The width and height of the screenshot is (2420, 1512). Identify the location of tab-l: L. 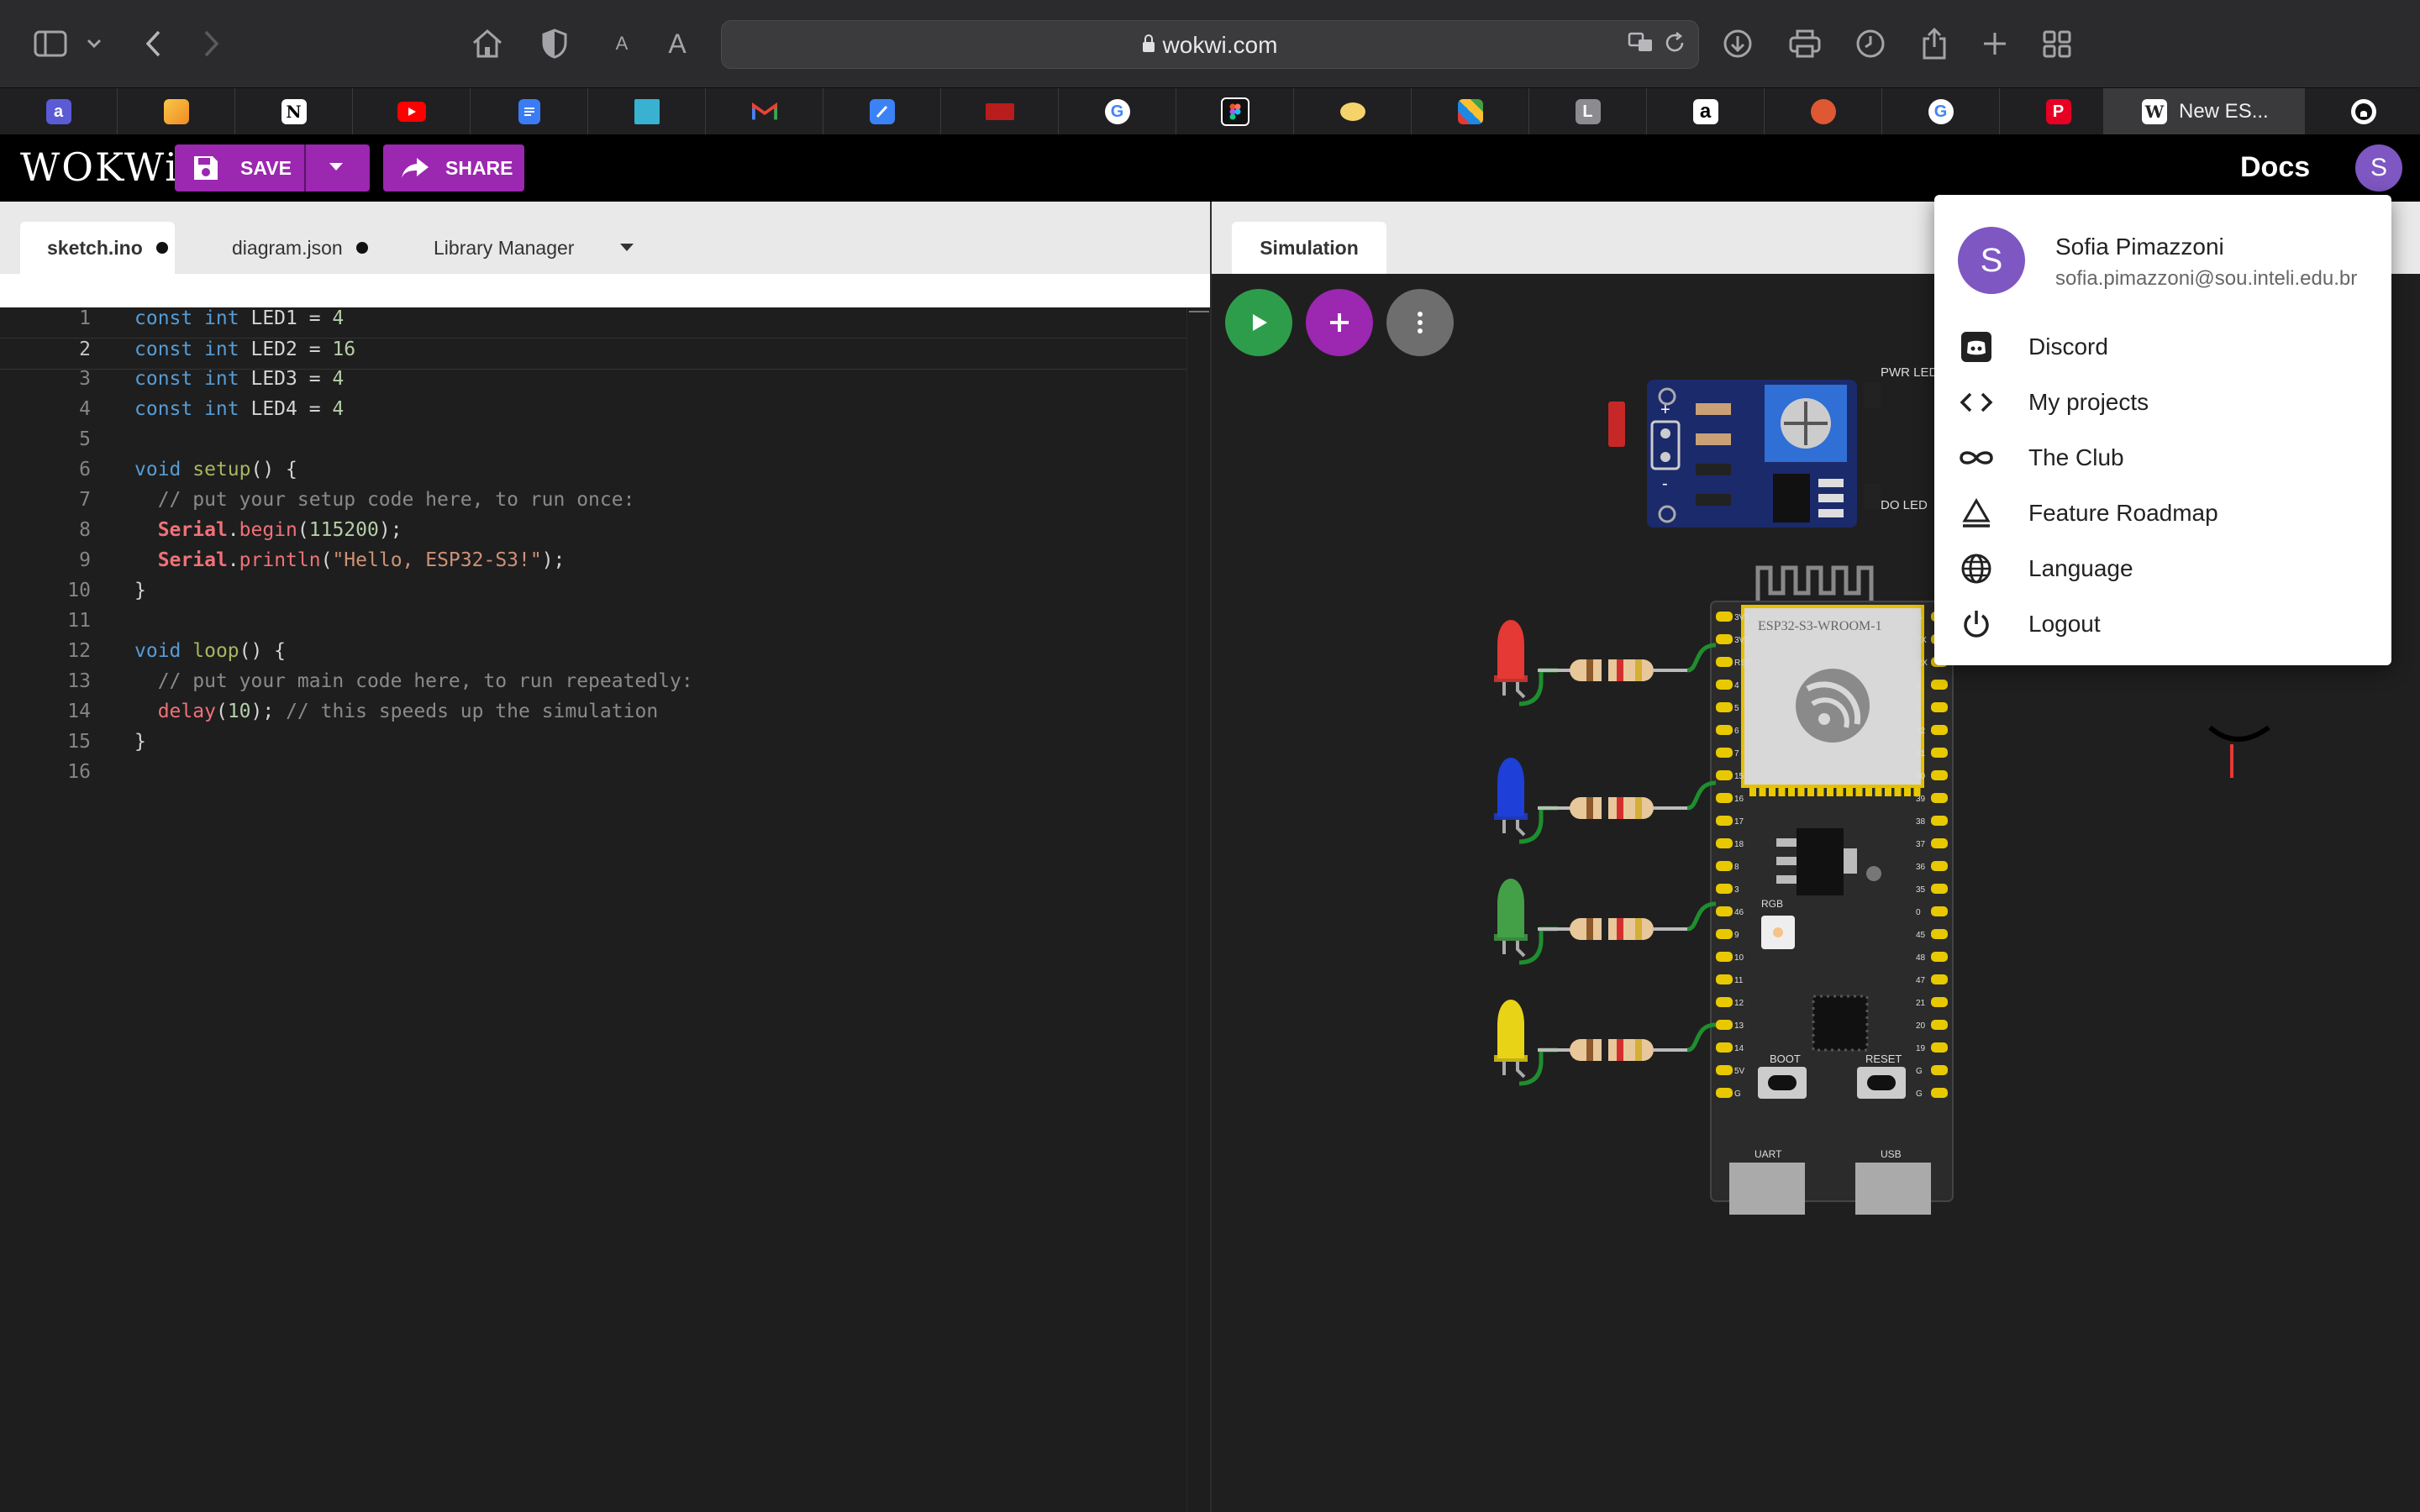
(1588, 111).